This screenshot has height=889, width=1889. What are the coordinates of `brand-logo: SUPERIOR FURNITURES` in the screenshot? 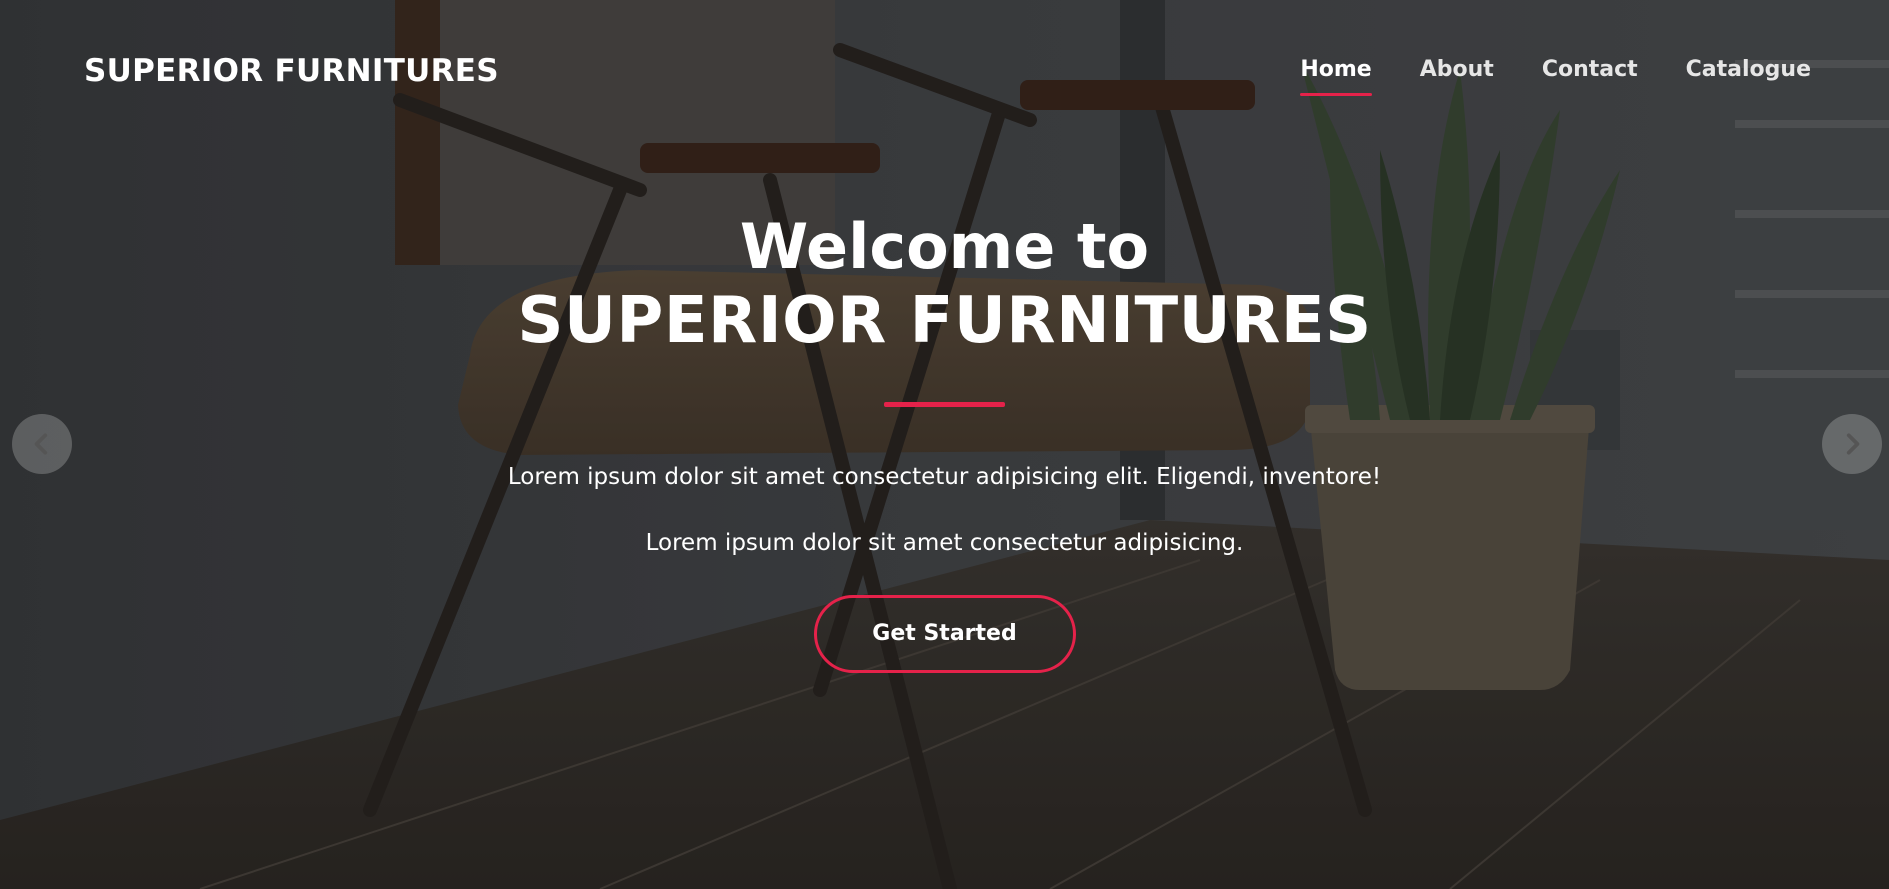 It's located at (291, 71).